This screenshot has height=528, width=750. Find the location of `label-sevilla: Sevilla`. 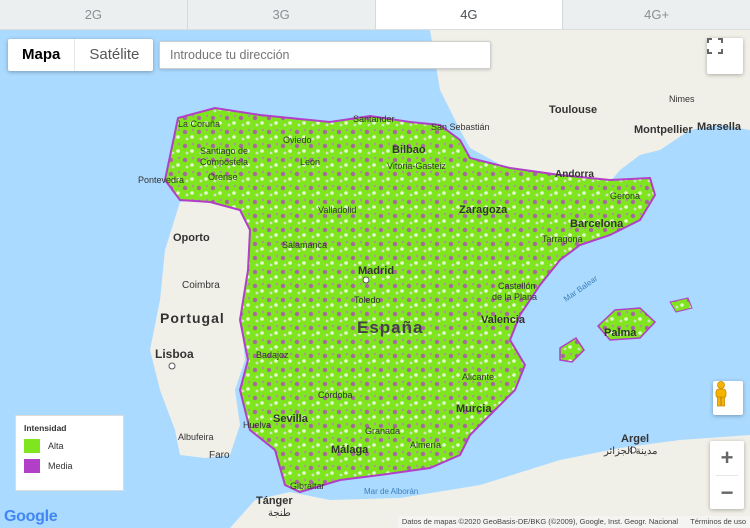

label-sevilla: Sevilla is located at coordinates (291, 419).